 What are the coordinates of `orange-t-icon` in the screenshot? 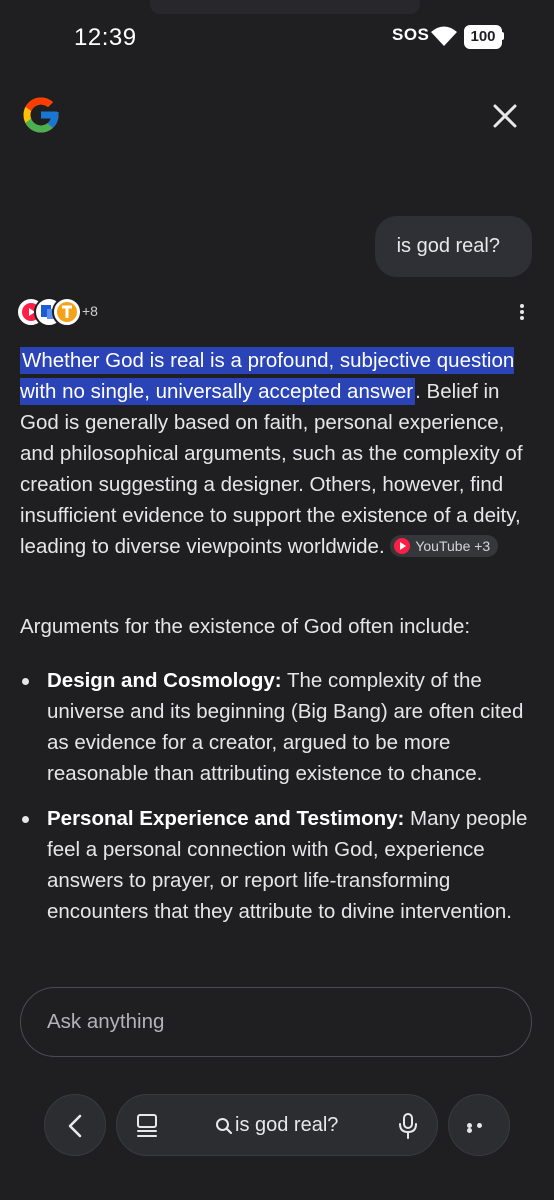 It's located at (67, 312).